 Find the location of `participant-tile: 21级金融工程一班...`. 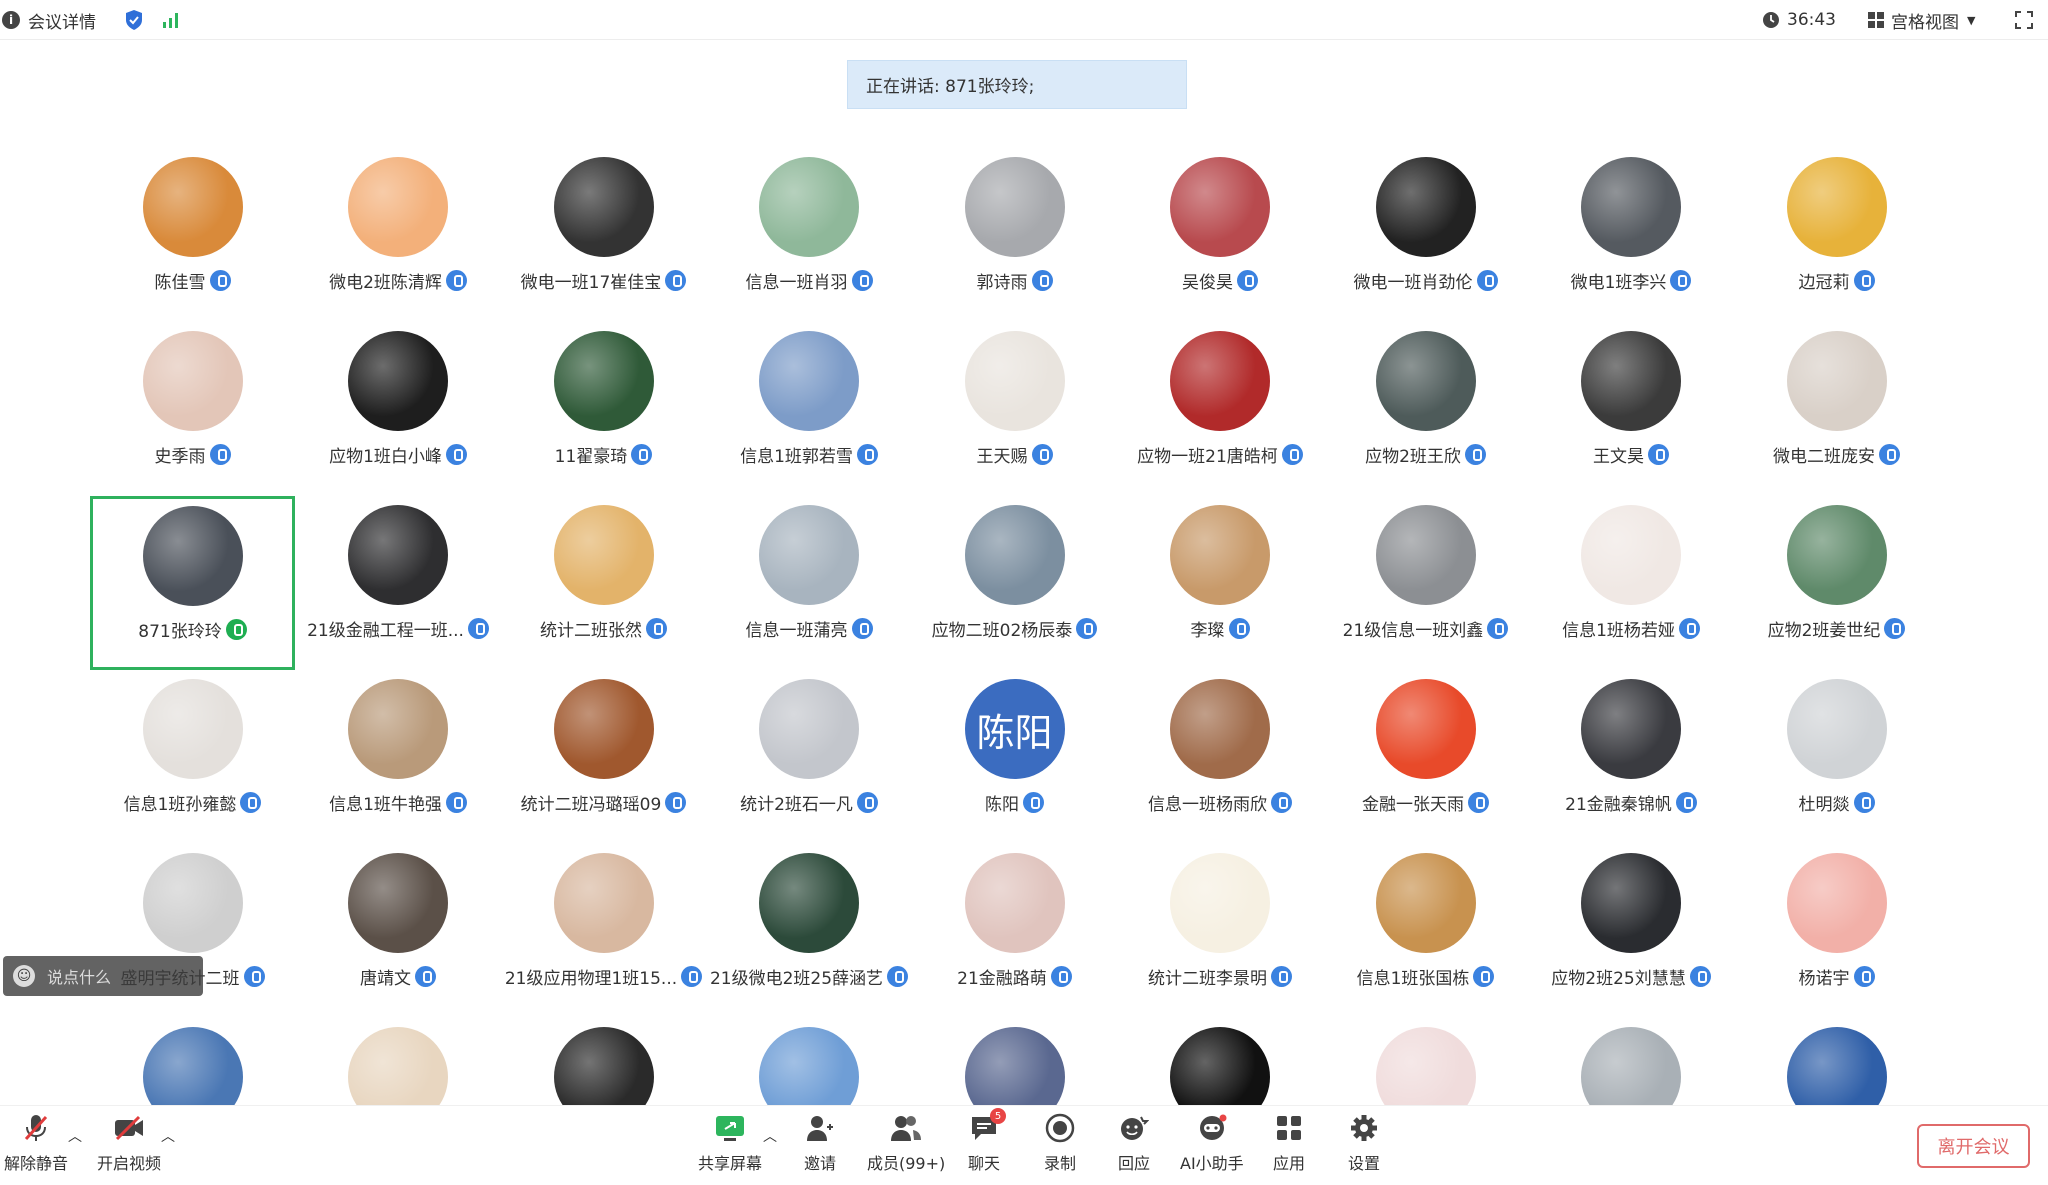

participant-tile: 21级金融工程一班... is located at coordinates (398, 585).